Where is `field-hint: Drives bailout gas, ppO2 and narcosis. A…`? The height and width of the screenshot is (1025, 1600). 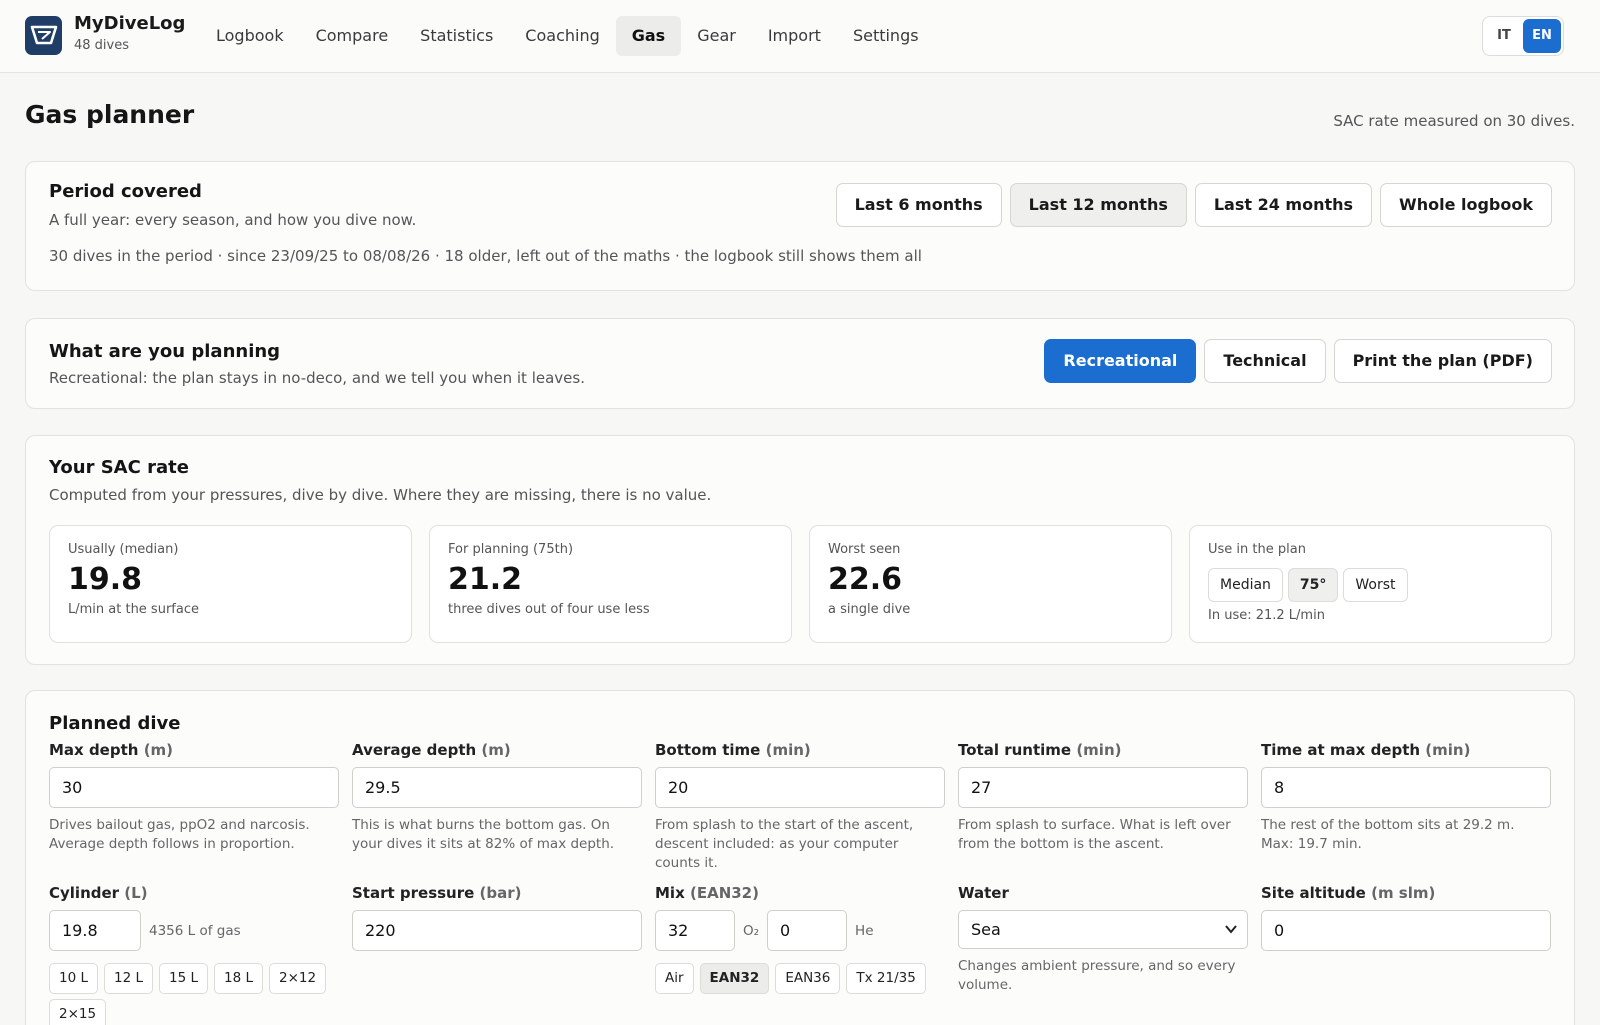
field-hint: Drives bailout gas, ppO2 and narcosis. A… is located at coordinates (179, 834).